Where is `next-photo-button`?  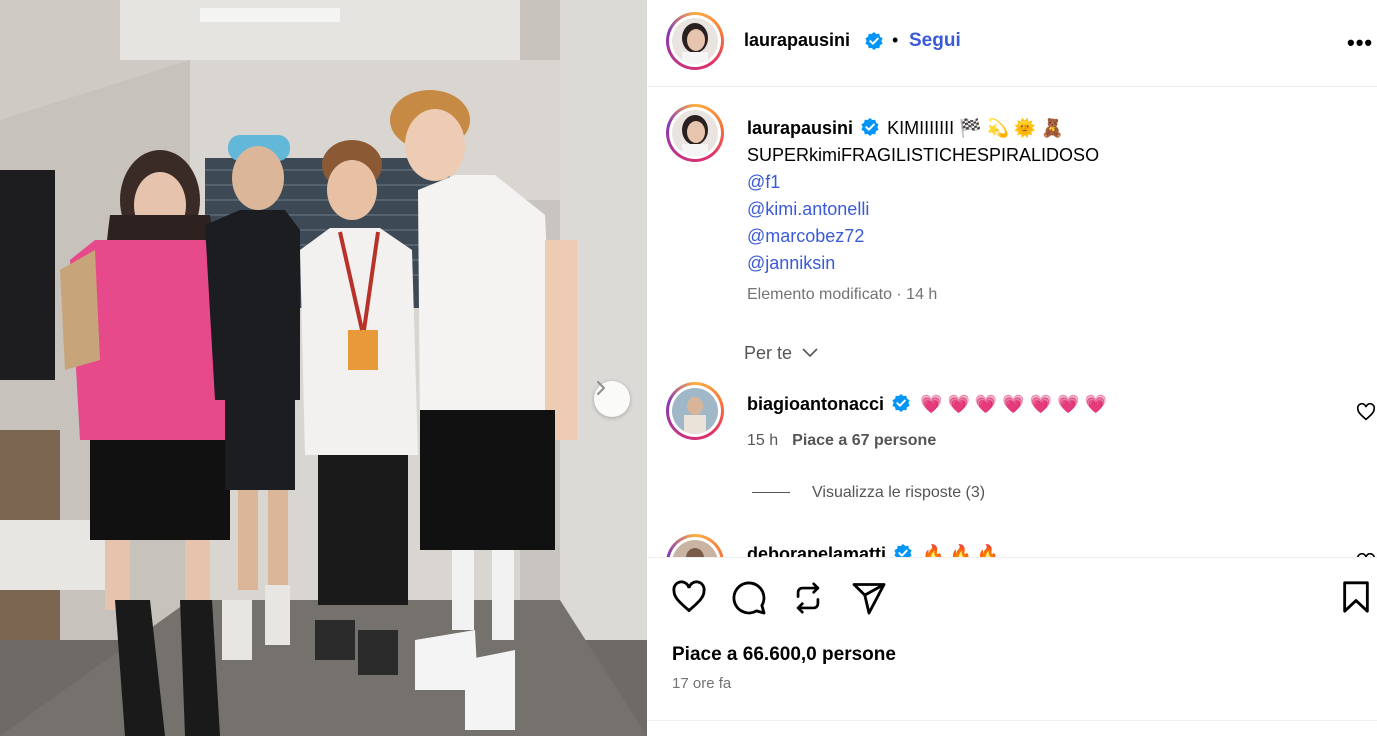 next-photo-button is located at coordinates (612, 399).